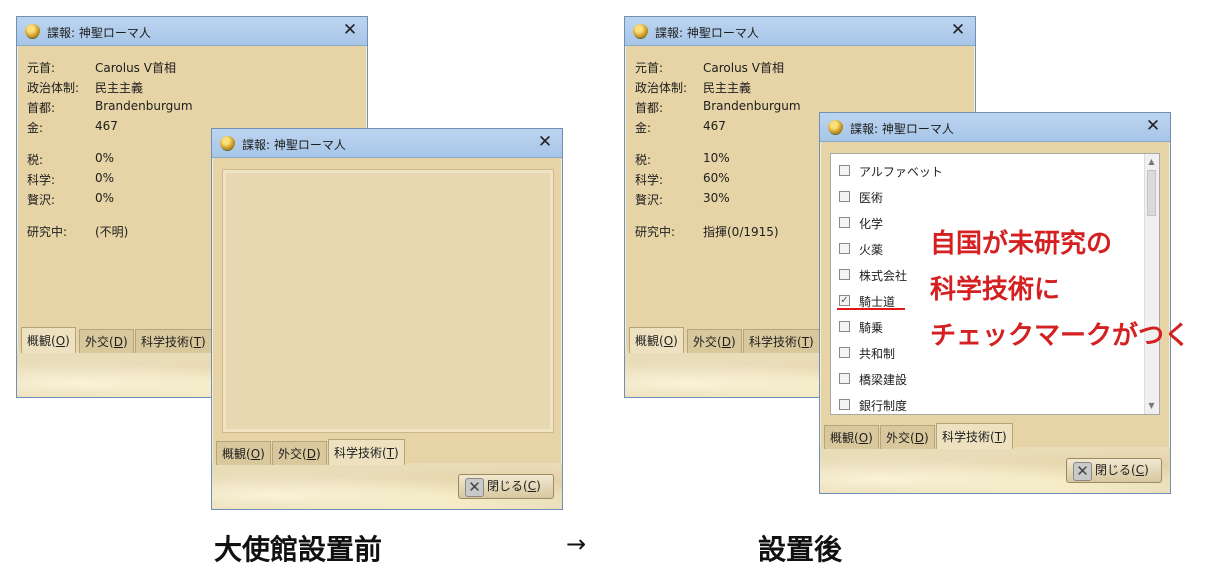  Describe the element at coordinates (298, 549) in the screenshot. I see `caption-before: 大使館設置前` at that location.